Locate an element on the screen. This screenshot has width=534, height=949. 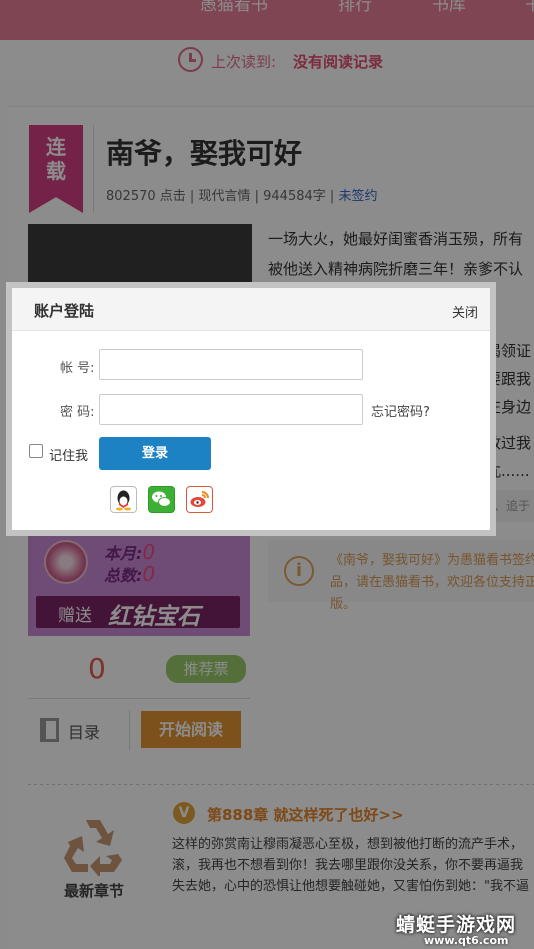
watermark-title: 蜻蜓手游戏网 is located at coordinates (456, 925).